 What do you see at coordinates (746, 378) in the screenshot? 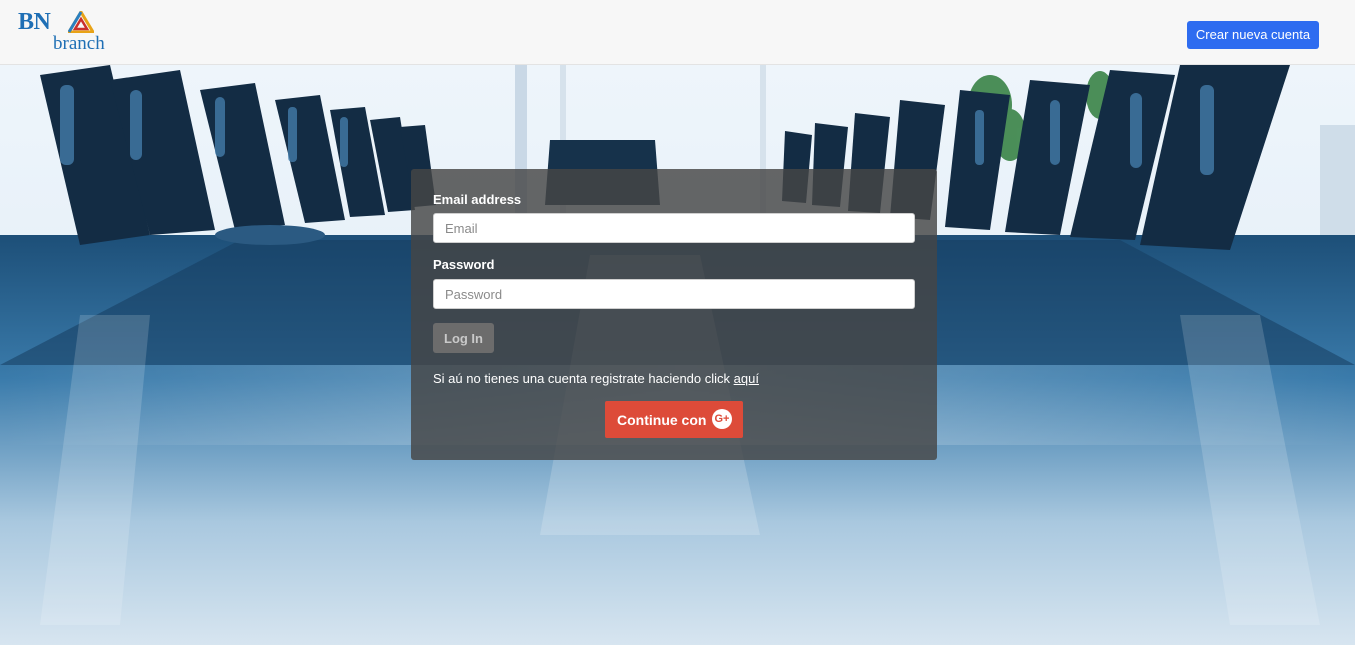
I see `register-link: aquí` at bounding box center [746, 378].